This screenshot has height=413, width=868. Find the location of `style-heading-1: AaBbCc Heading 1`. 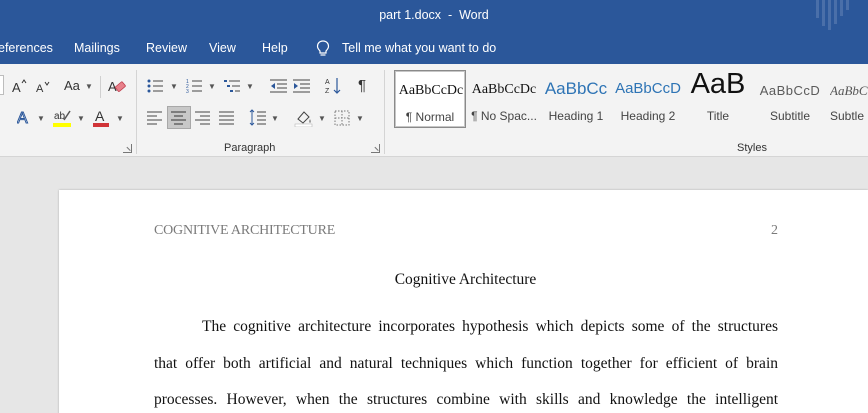

style-heading-1: AaBbCc Heading 1 is located at coordinates (576, 99).